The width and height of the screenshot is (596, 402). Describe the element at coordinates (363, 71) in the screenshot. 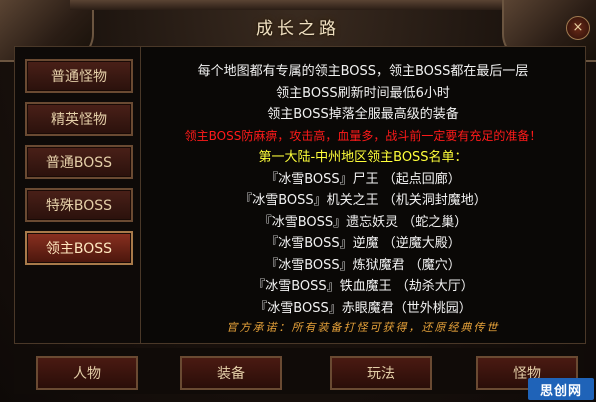

I see `intro-line: 每个地图都有专属的领主BOSS，领主BOSS都在最后一层` at that location.